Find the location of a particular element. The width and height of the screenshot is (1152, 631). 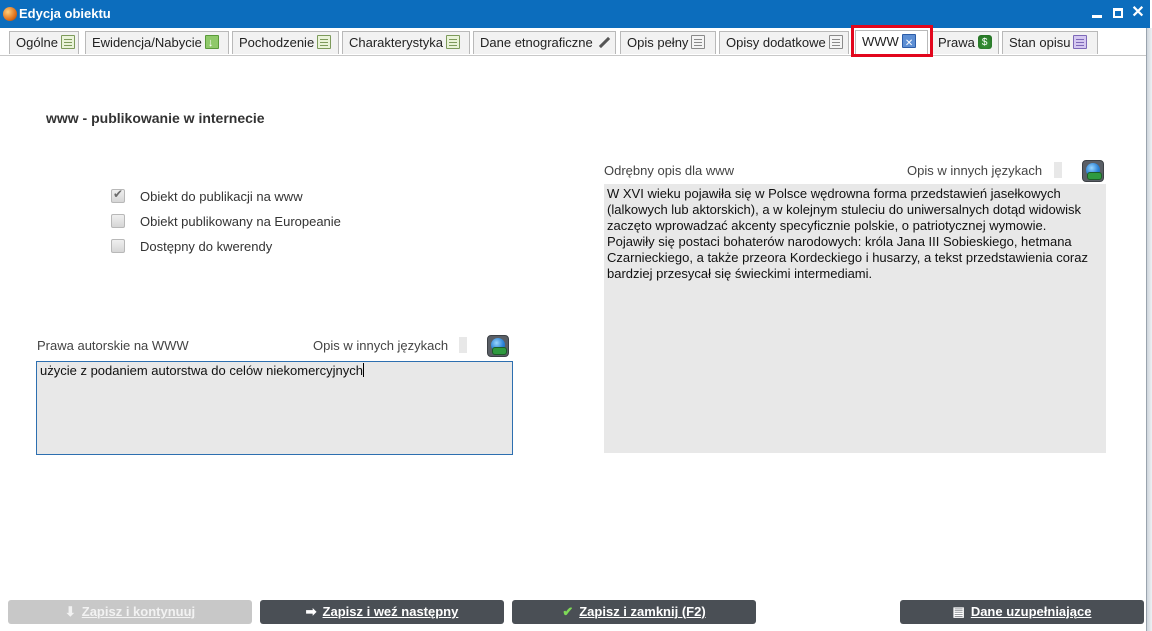

save-close-button: ✔ Zapisz i zamknij (F2) is located at coordinates (634, 612).